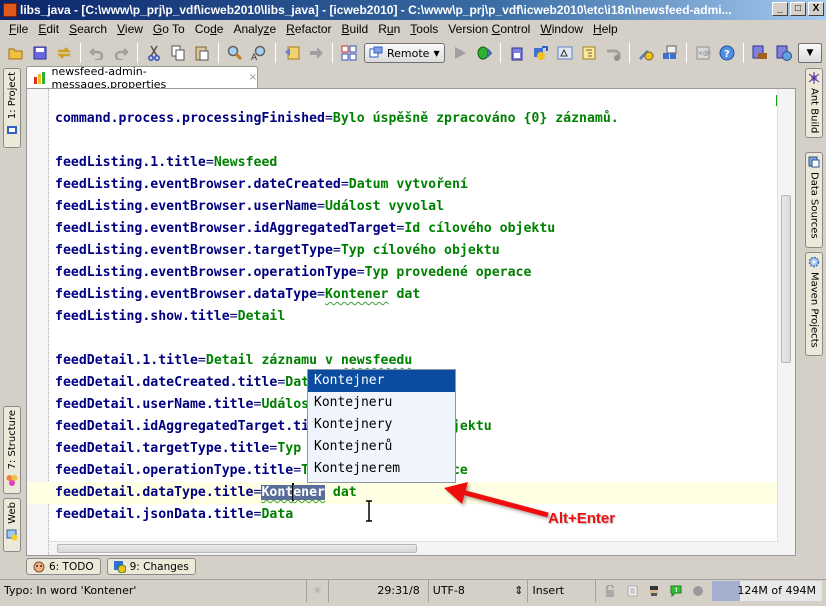 The width and height of the screenshot is (826, 606). Describe the element at coordinates (484, 53) in the screenshot. I see `debug-icon` at that location.